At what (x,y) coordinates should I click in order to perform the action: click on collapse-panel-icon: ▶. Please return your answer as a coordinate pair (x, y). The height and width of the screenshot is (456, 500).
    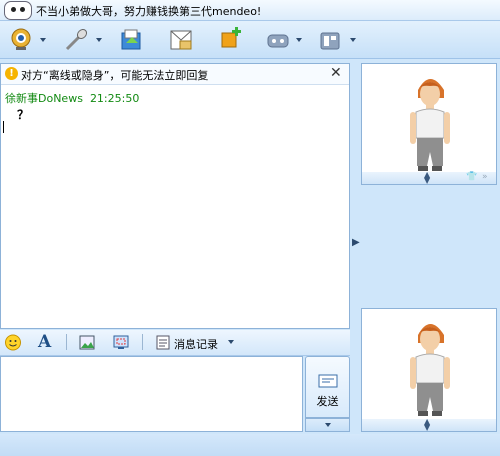
    Looking at the image, I should click on (356, 242).